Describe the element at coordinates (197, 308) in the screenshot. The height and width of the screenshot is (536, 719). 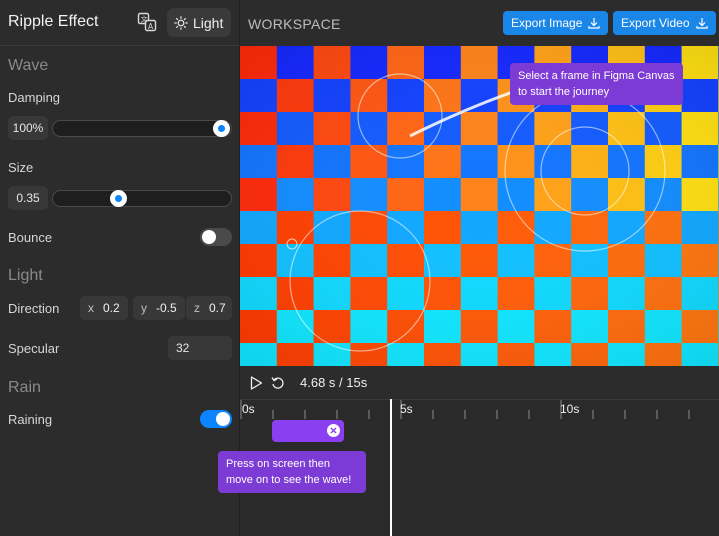
I see `direction-z-axis: z` at that location.